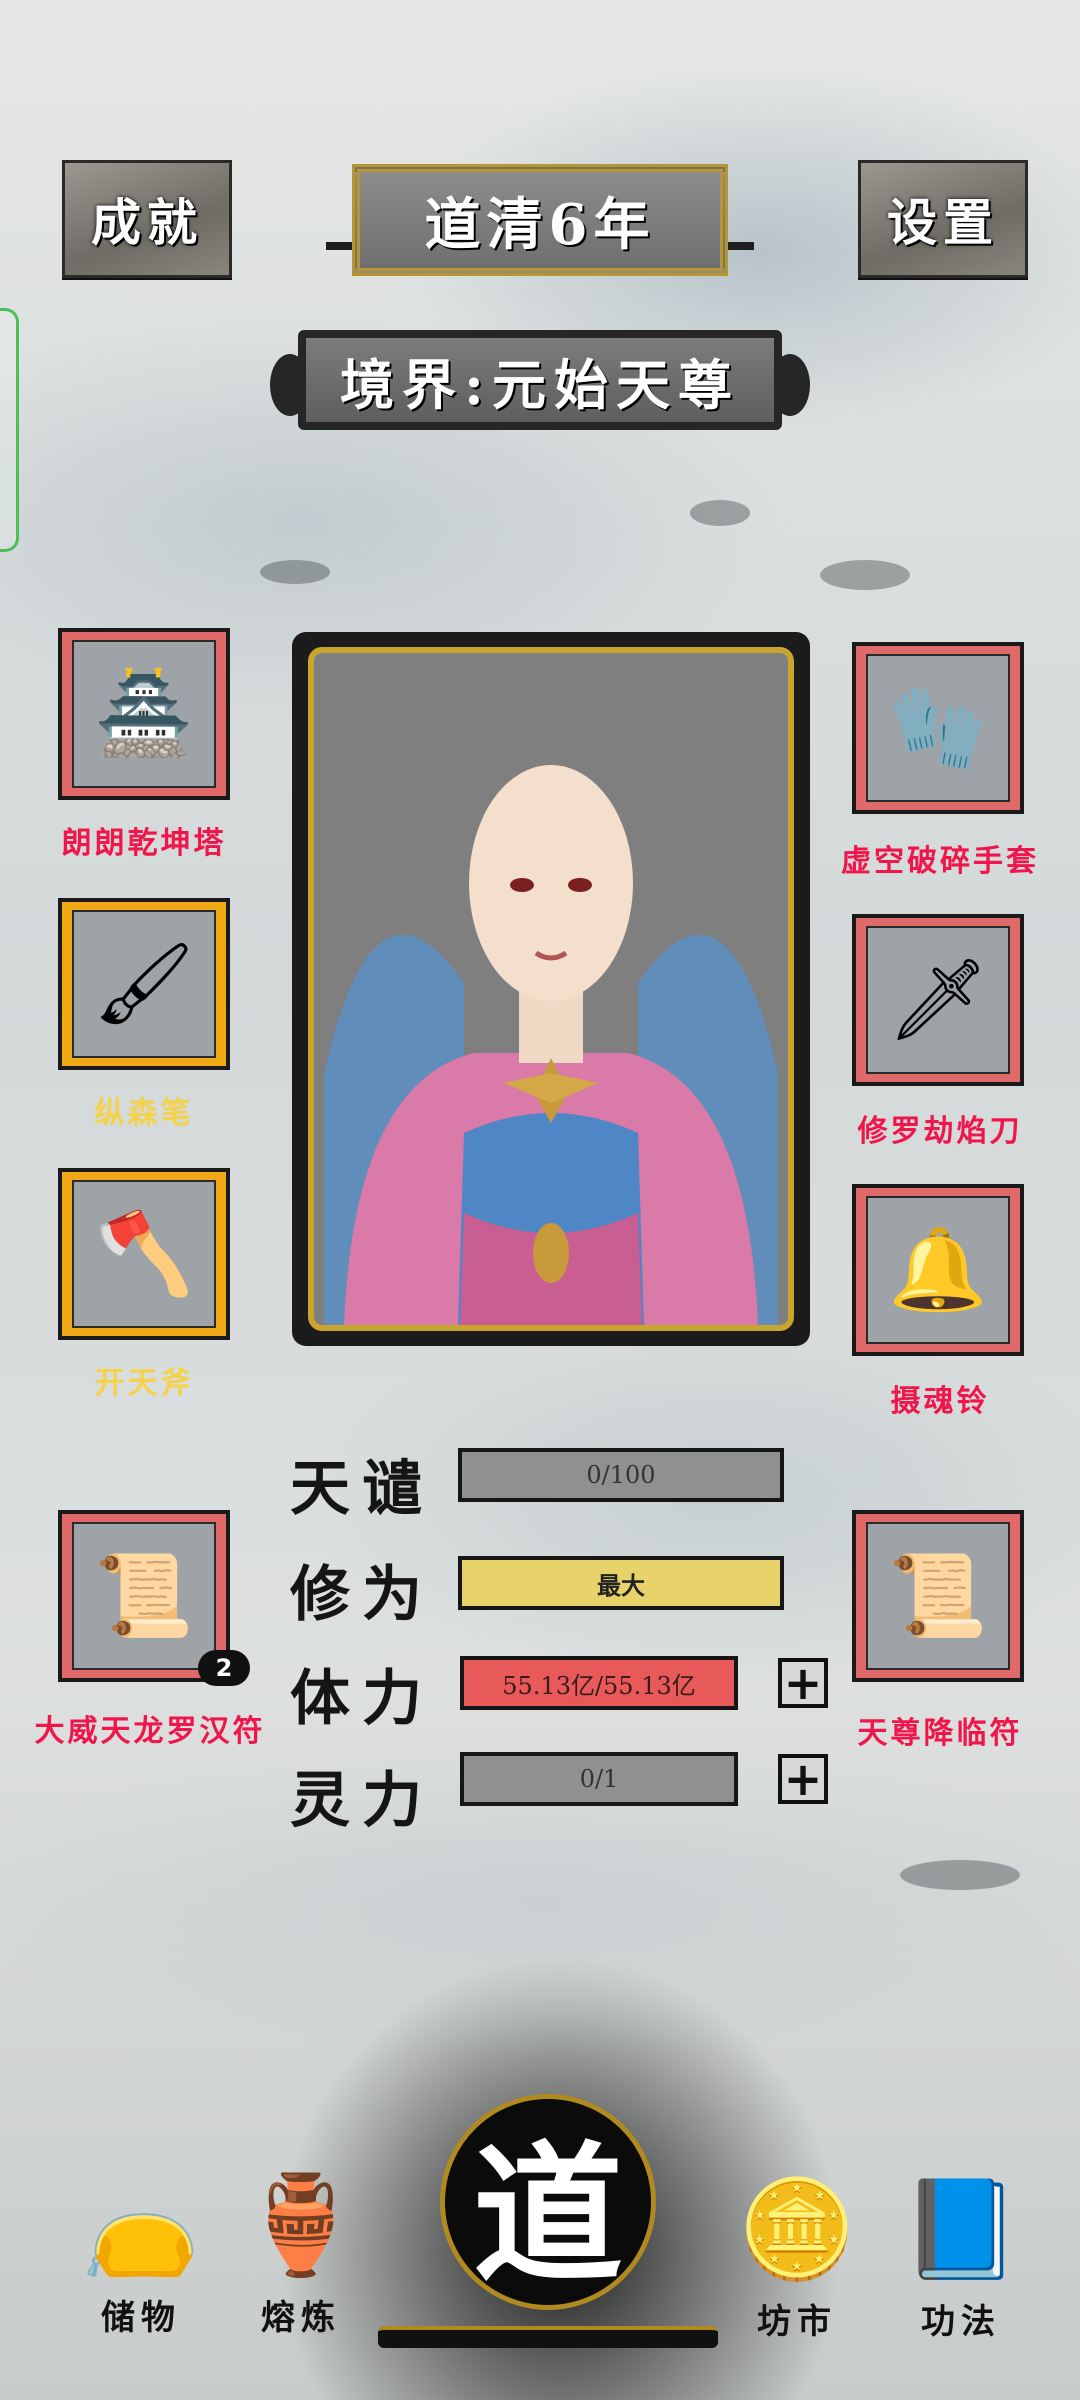 The width and height of the screenshot is (1080, 2400). I want to click on equip-slot-gauntlet: 🧤, so click(938, 728).